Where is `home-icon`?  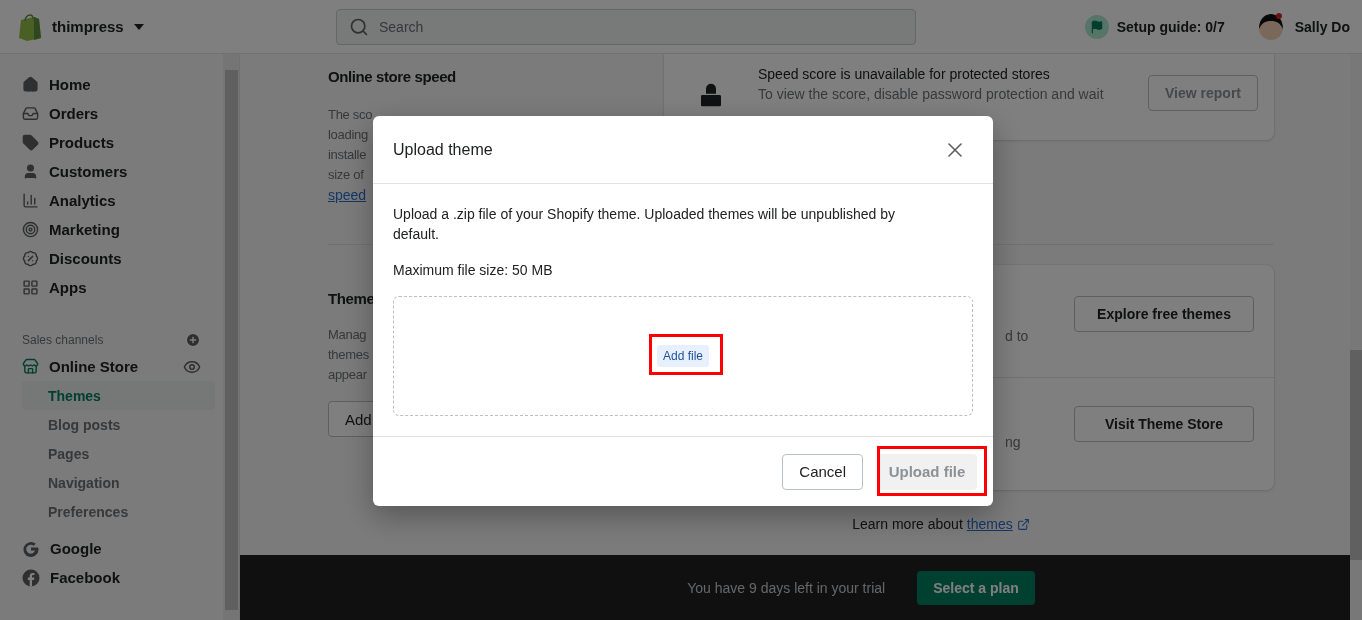
home-icon is located at coordinates (30, 84).